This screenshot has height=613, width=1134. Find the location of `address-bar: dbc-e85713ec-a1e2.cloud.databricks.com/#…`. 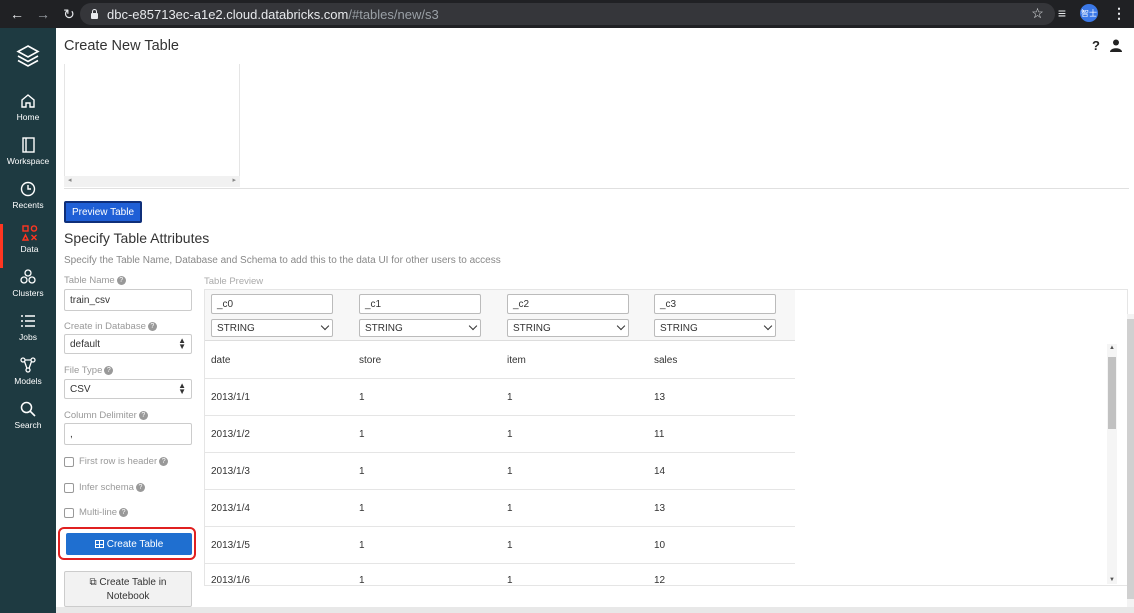

address-bar: dbc-e85713ec-a1e2.cloud.databricks.com/#… is located at coordinates (567, 14).